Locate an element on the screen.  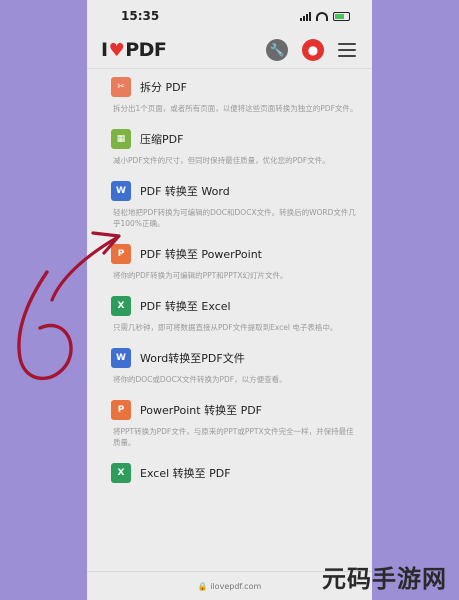
hamburger-menu-icon is located at coordinates (347, 50).